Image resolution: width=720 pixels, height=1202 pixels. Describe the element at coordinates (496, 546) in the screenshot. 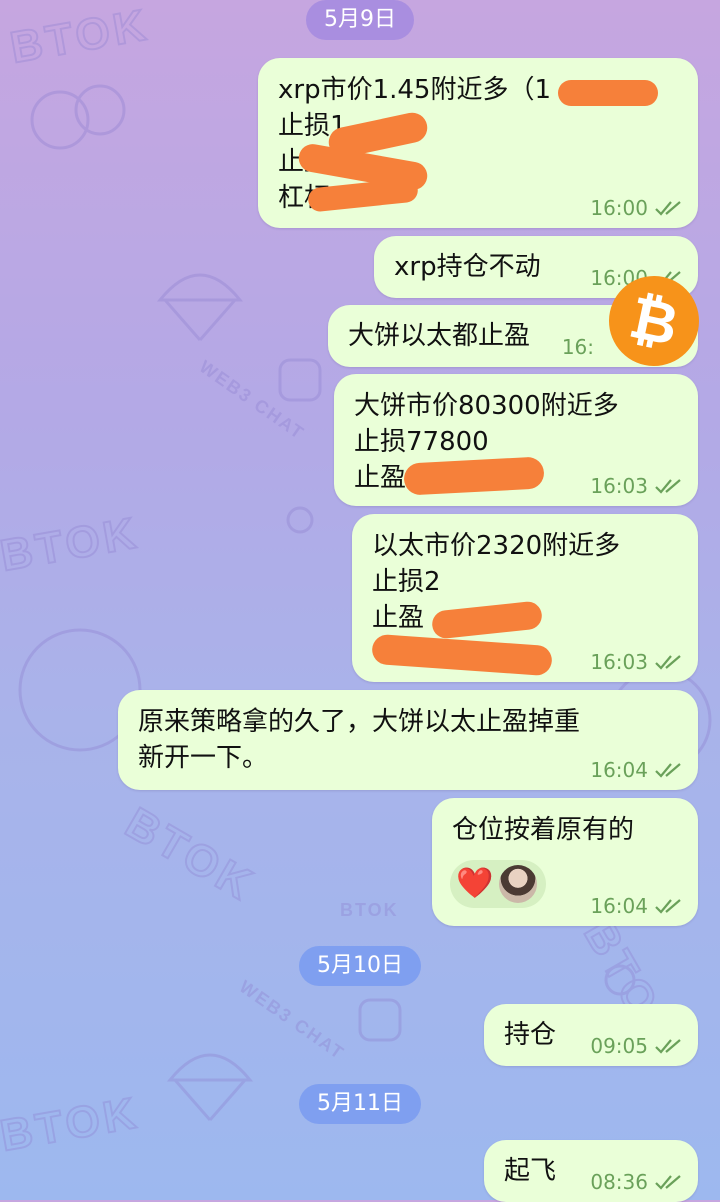

I see `message-text-line: 以太市价2320附近多` at that location.